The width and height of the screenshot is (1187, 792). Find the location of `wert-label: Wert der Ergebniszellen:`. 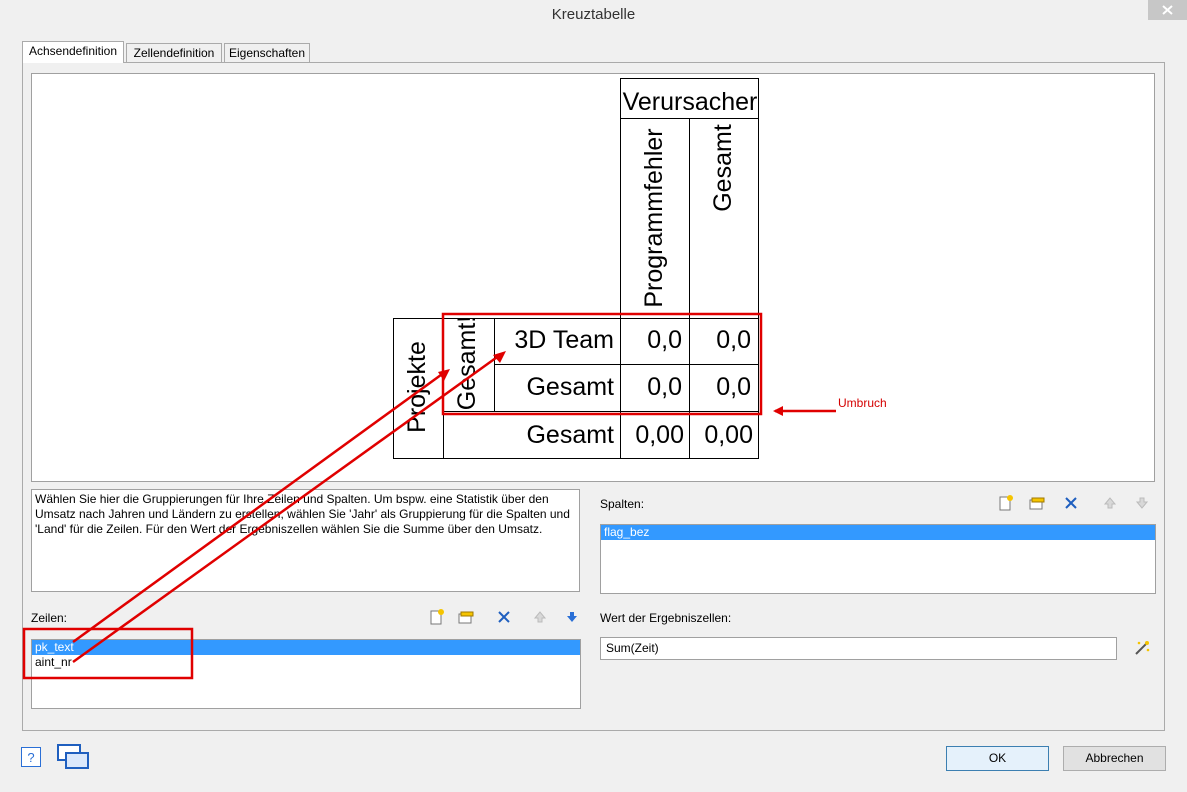

wert-label: Wert der Ergebniszellen: is located at coordinates (666, 618).